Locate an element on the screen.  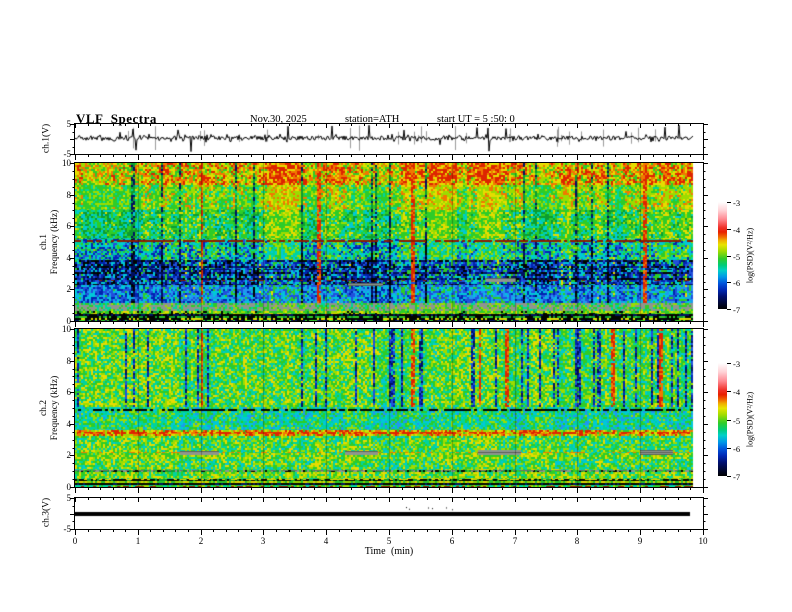
time-tick-label: 10 is located at coordinates (703, 541).